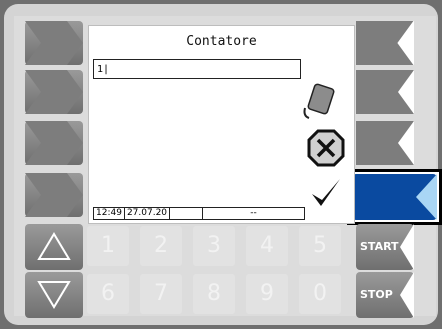  I want to click on start-button: START, so click(385, 247).